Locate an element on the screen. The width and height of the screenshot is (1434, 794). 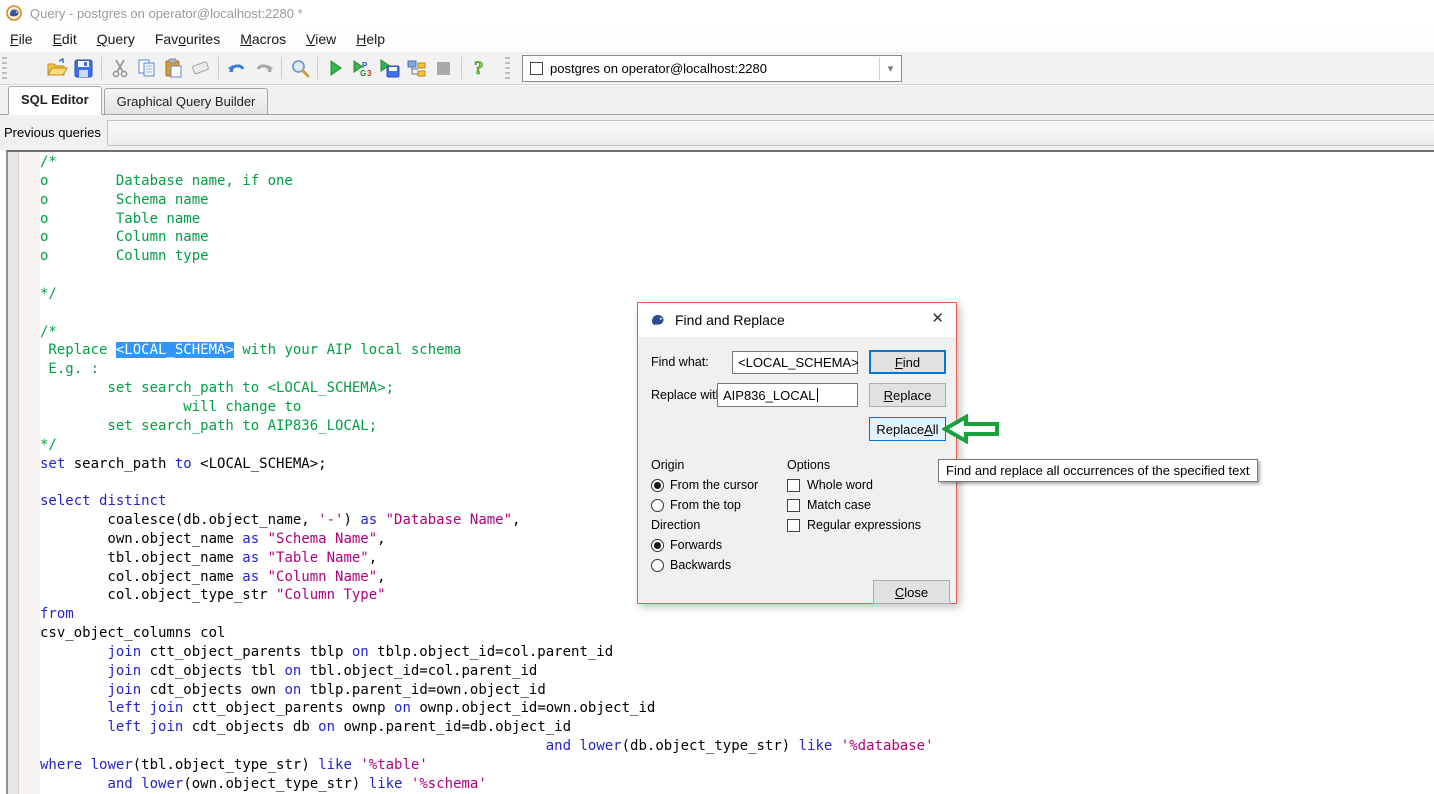
explain-query-button is located at coordinates (416, 68).